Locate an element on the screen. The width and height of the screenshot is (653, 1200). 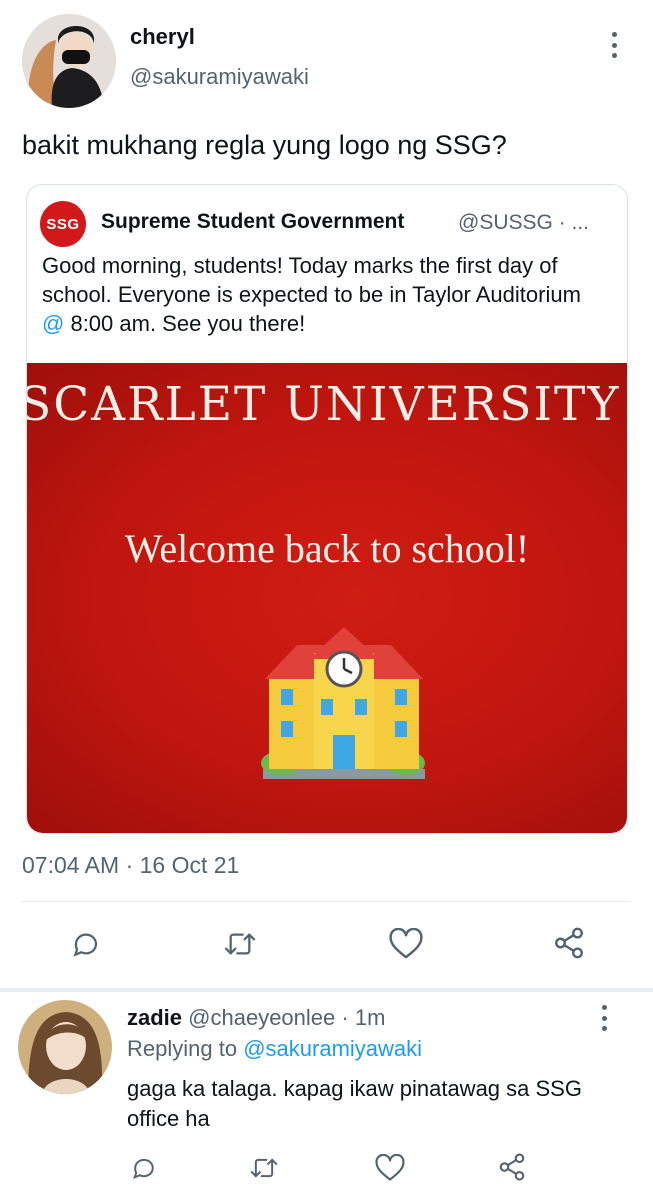
reply-like-icon is located at coordinates (390, 1168).